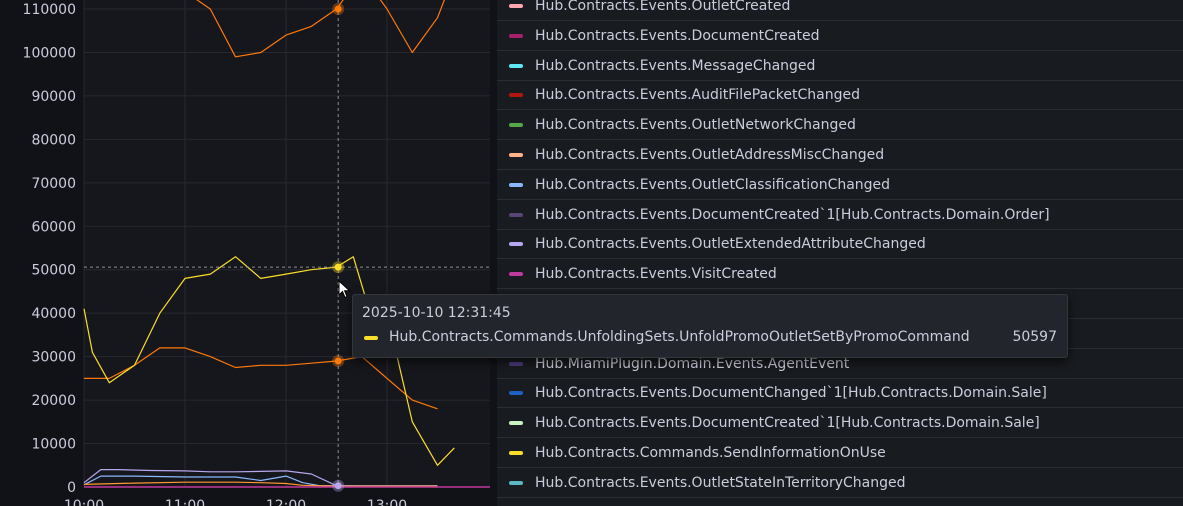 This screenshot has height=506, width=1183. I want to click on mouse-cursor-icon, so click(344, 289).